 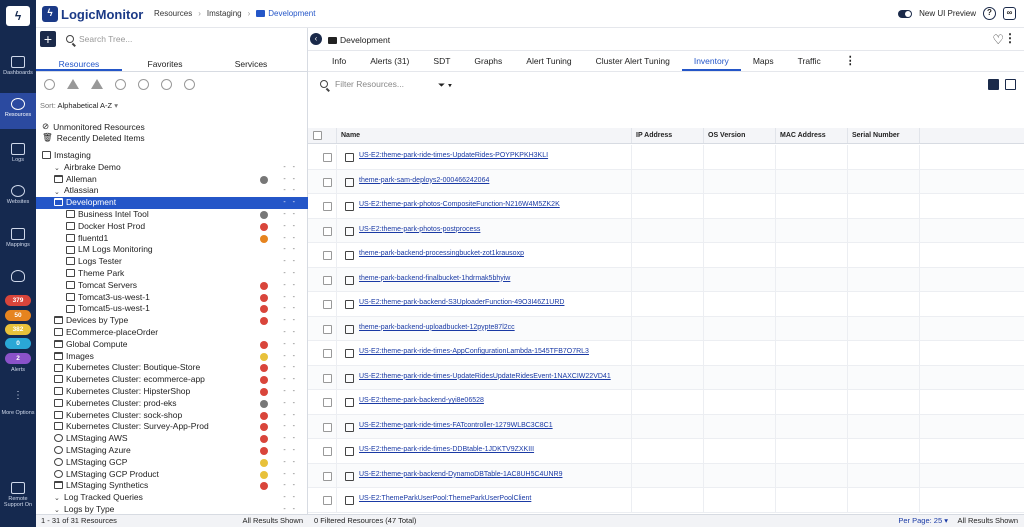 What do you see at coordinates (172, 333) in the screenshot?
I see `tree-item: ECommerce-placeOrder --` at bounding box center [172, 333].